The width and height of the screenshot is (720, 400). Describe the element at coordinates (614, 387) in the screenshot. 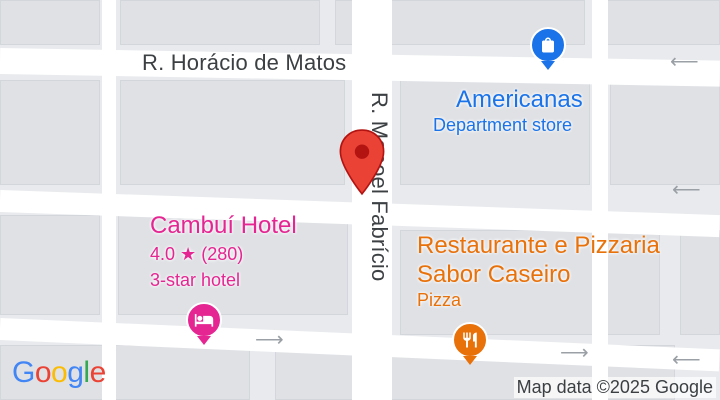

I see `map-attribution: Map data ©2025 Google` at that location.